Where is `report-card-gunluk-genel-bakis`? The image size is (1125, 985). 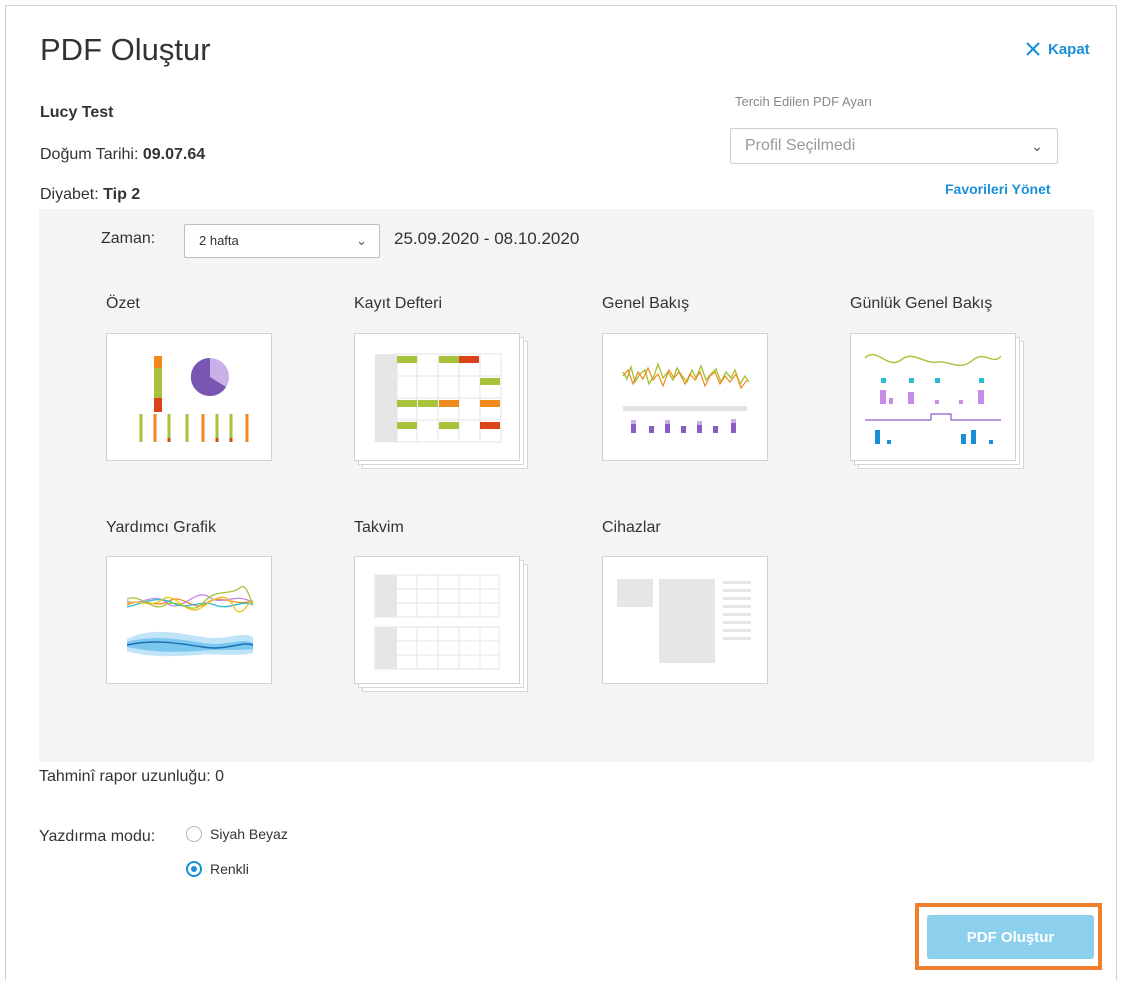 report-card-gunluk-genel-bakis is located at coordinates (933, 397).